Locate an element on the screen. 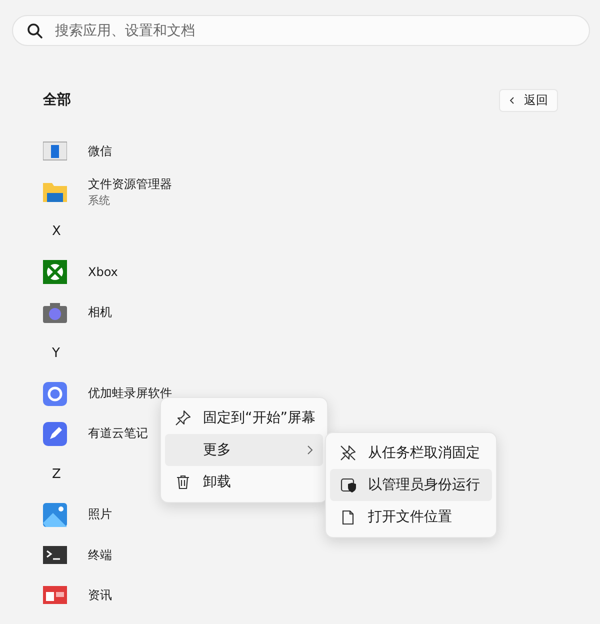 This screenshot has width=600, height=624. menu-item: 以管理员身份运行 is located at coordinates (411, 485).